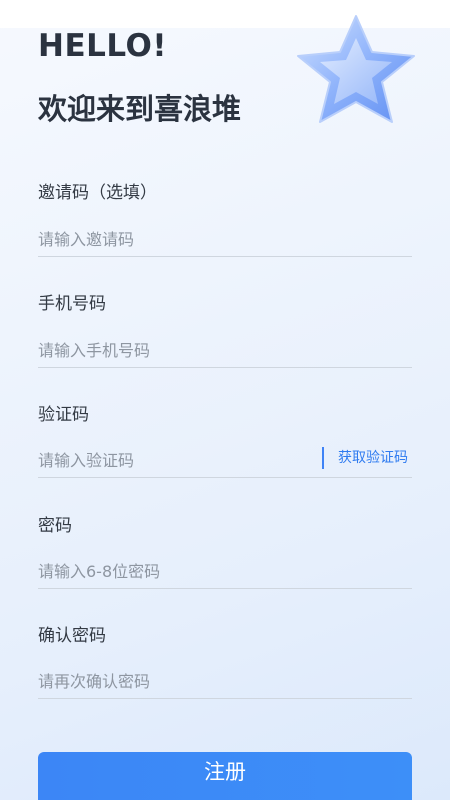 This screenshot has height=800, width=450. What do you see at coordinates (225, 776) in the screenshot?
I see `register-button: 注册` at bounding box center [225, 776].